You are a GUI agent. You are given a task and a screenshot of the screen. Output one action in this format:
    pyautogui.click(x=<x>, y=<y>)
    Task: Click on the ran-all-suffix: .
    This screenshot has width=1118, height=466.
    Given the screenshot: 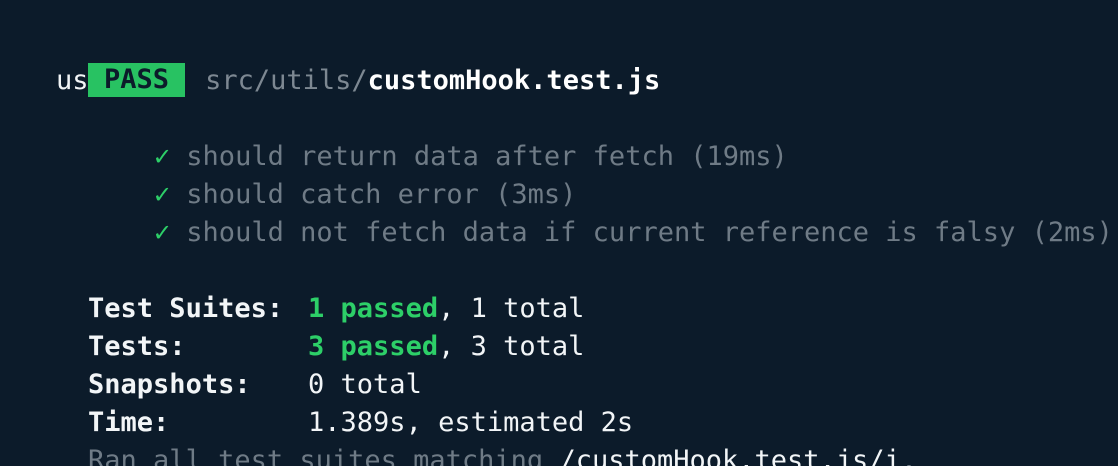 What is the action you would take?
    pyautogui.click(x=909, y=455)
    